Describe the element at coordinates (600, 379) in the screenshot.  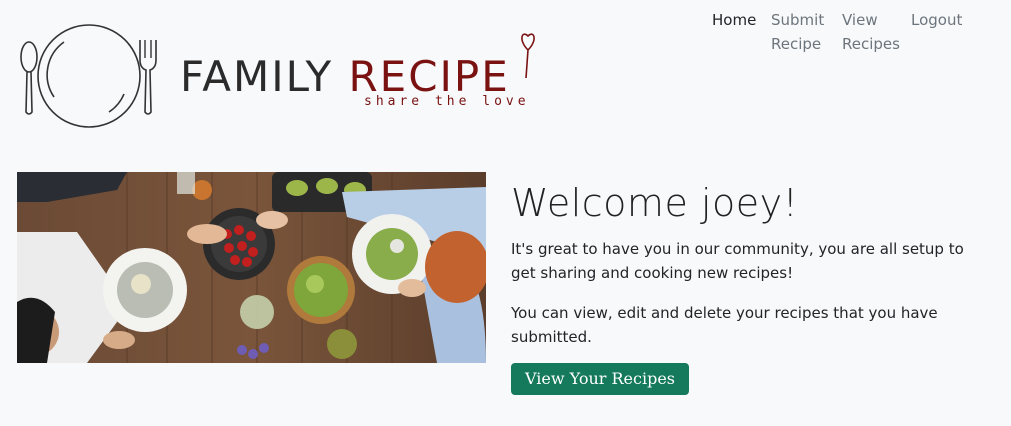
I see `view-your-recipes-button: View Your Recipes` at that location.